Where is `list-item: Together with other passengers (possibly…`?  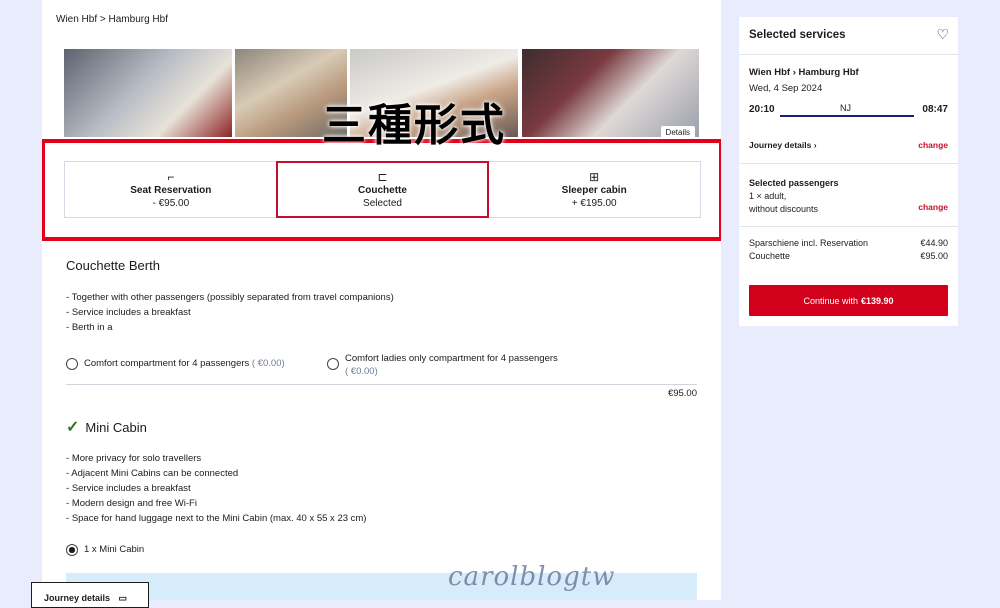 list-item: Together with other passengers (possibly… is located at coordinates (230, 297).